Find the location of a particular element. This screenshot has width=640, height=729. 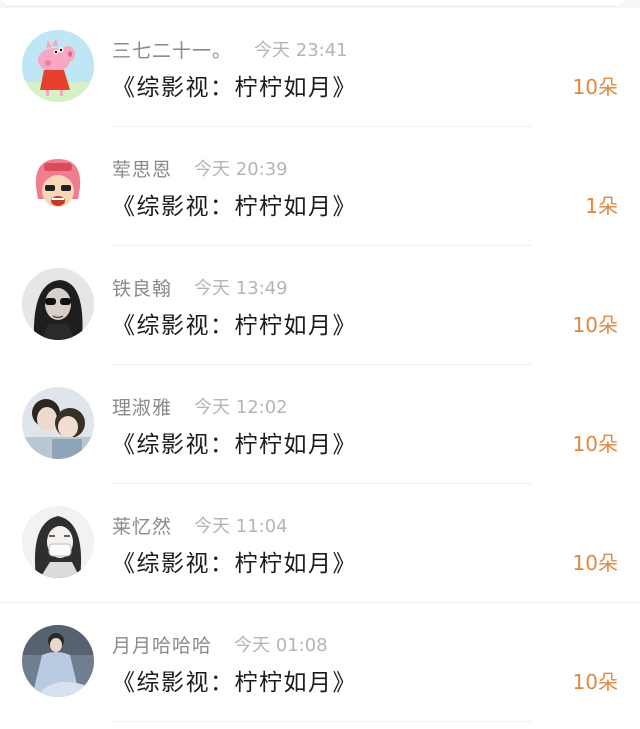

timestamp: 今天 23:41 is located at coordinates (301, 50).